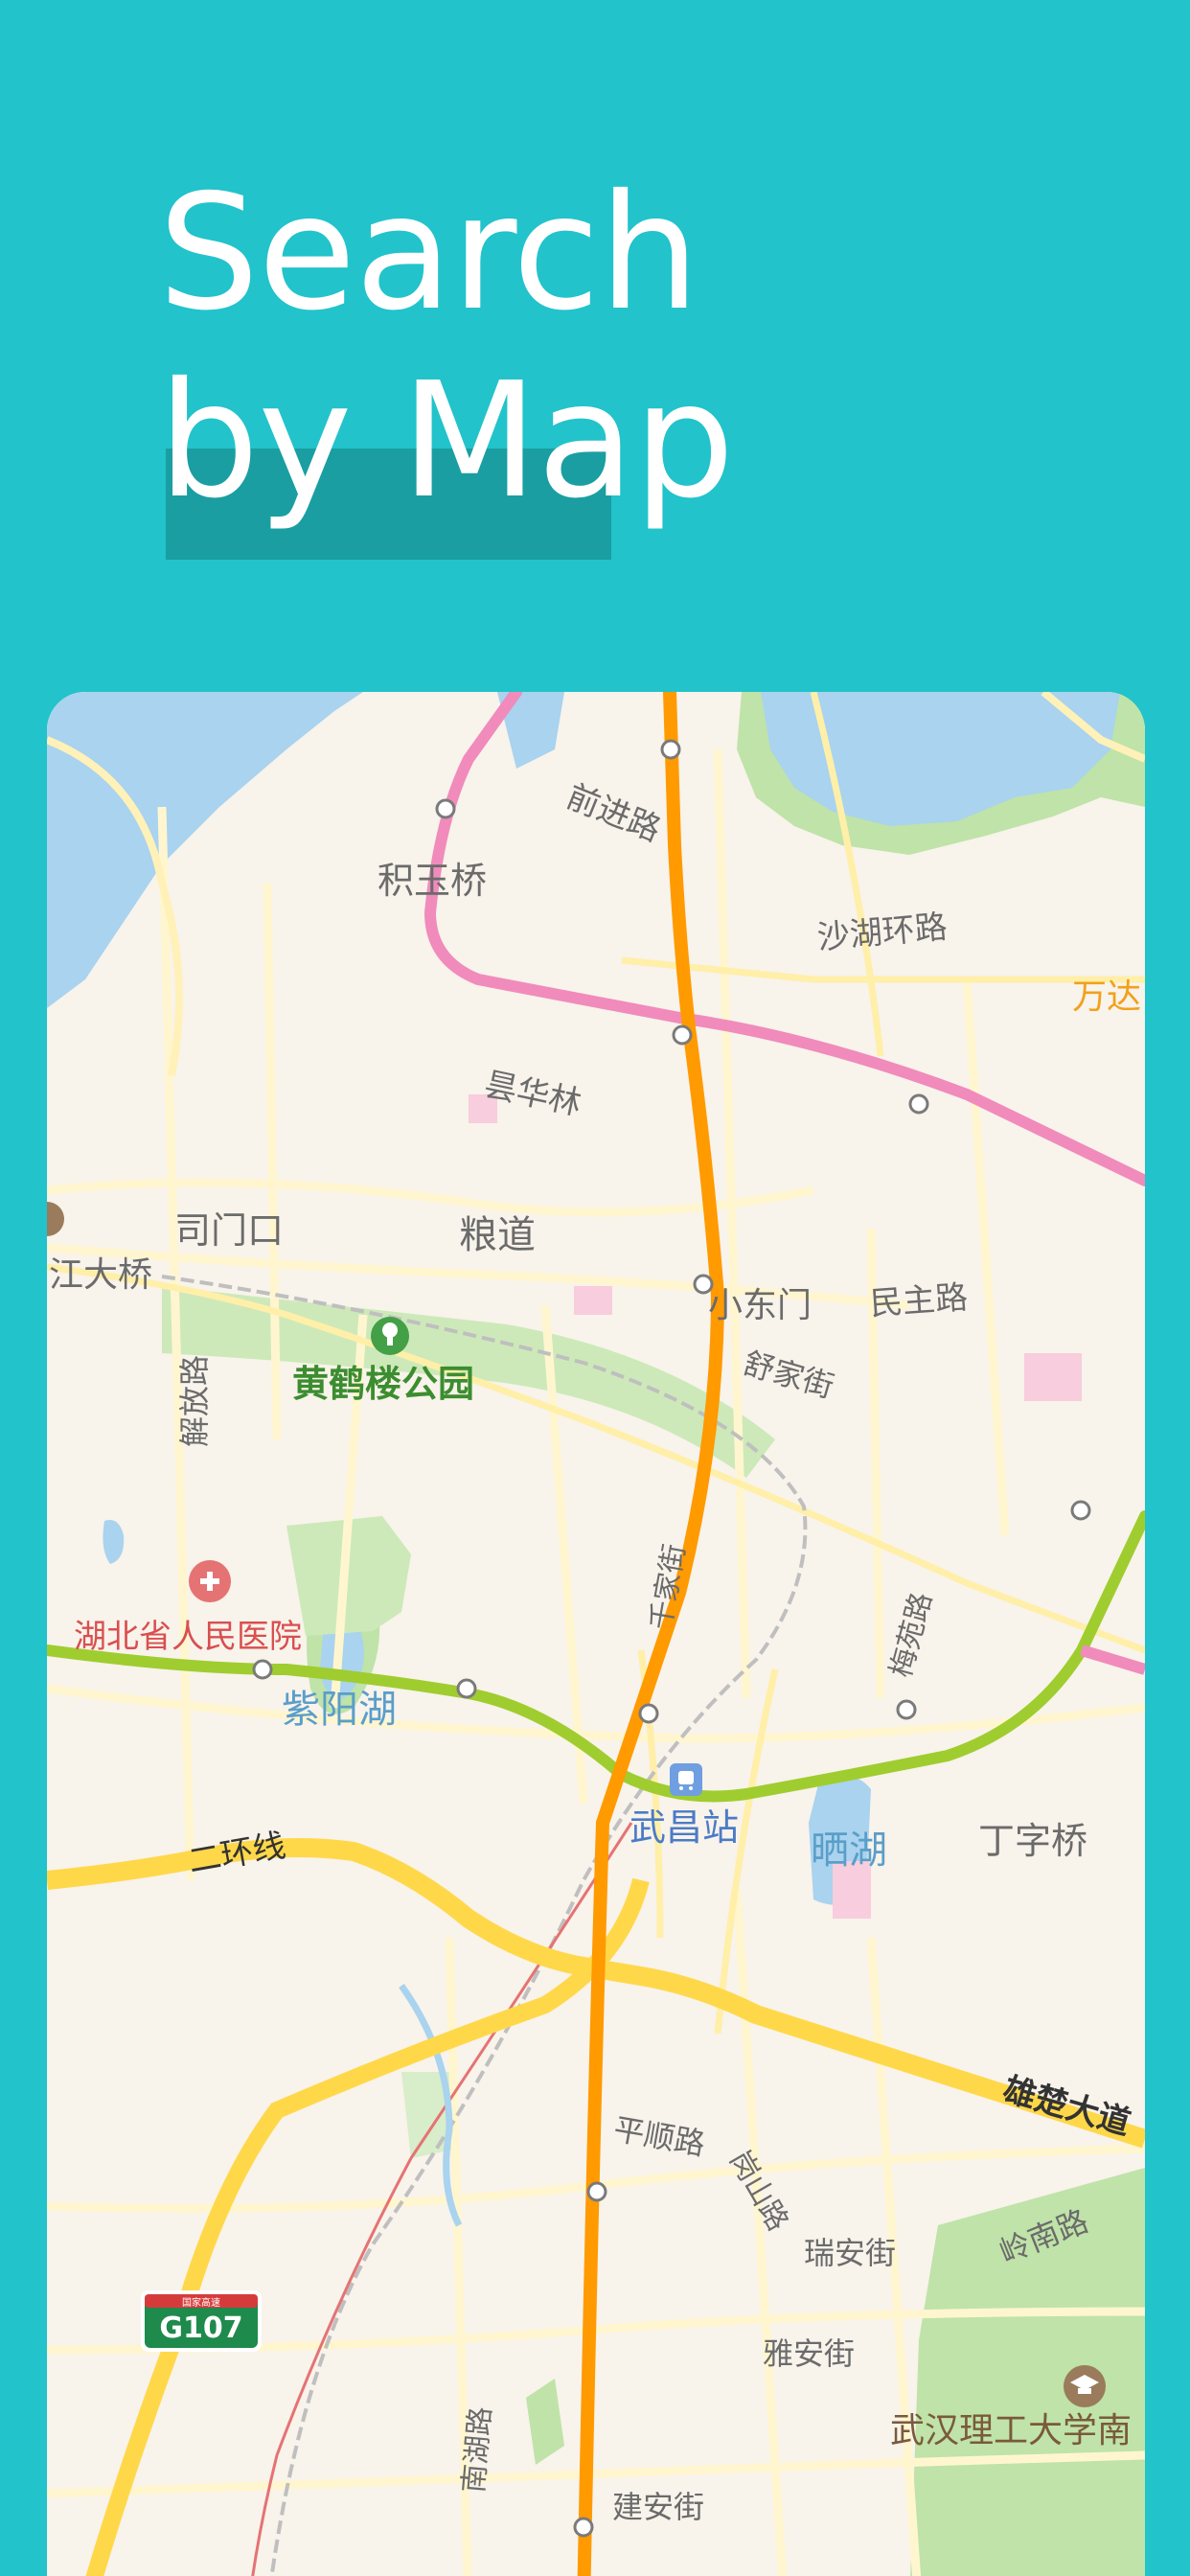 This screenshot has width=1190, height=2576. What do you see at coordinates (649, 1713) in the screenshot?
I see `station-interchange-south` at bounding box center [649, 1713].